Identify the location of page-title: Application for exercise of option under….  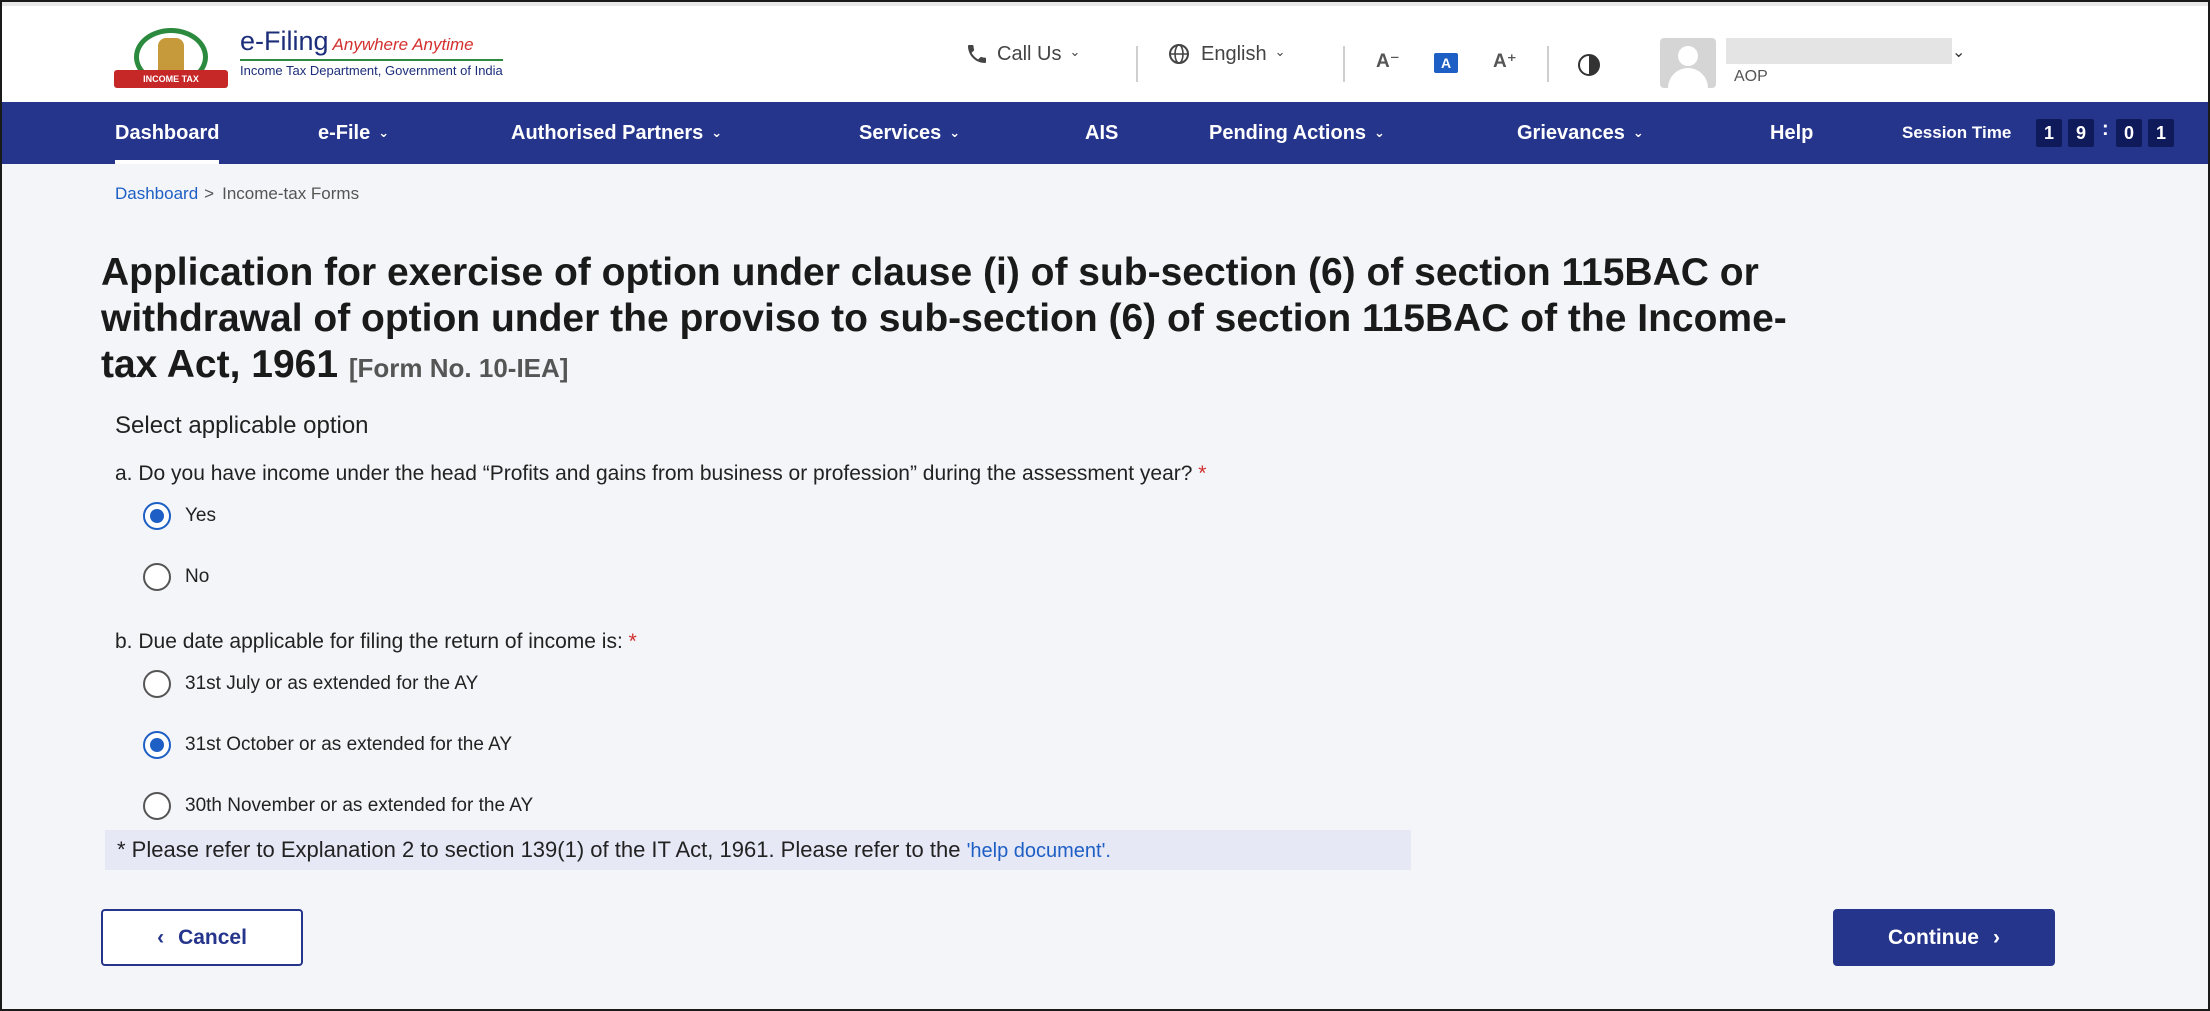
(961, 320).